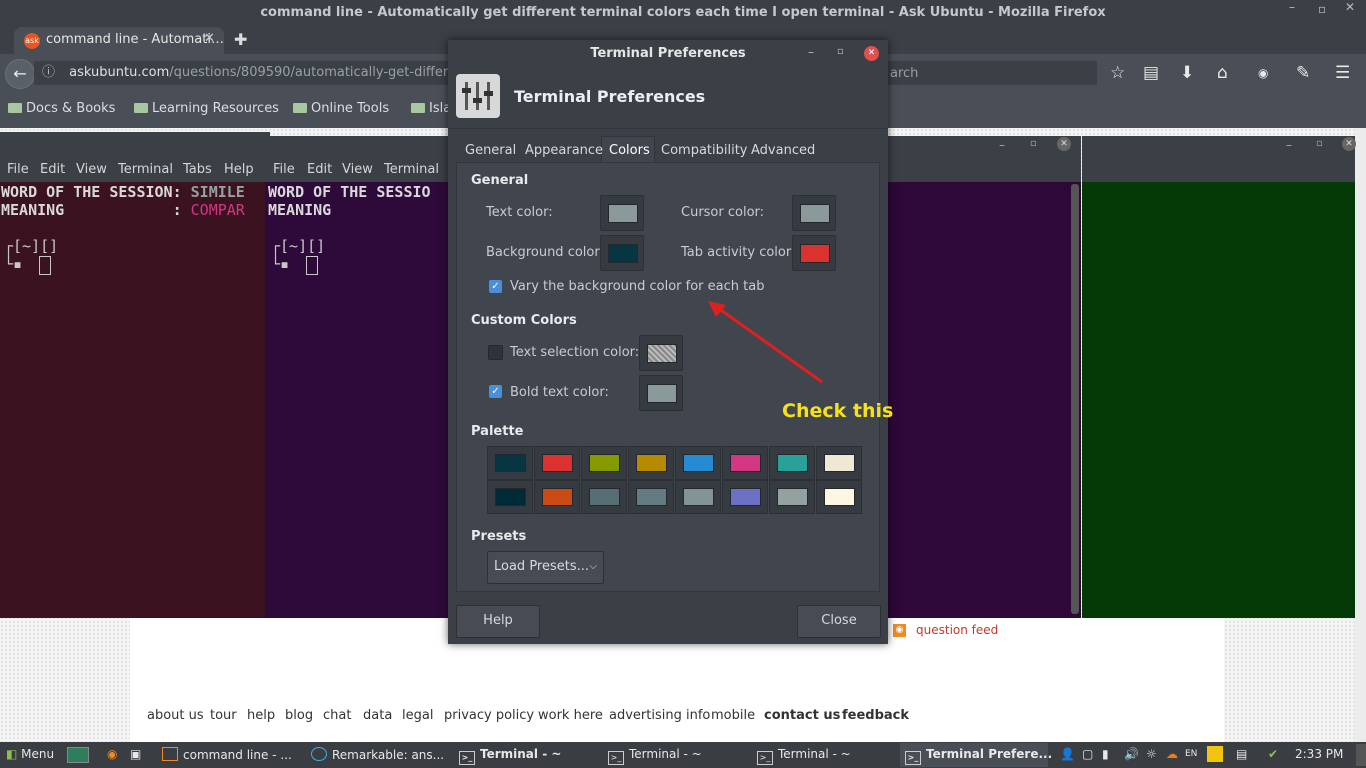 The height and width of the screenshot is (768, 1366). I want to click on menu-terminal: Terminal, so click(411, 169).